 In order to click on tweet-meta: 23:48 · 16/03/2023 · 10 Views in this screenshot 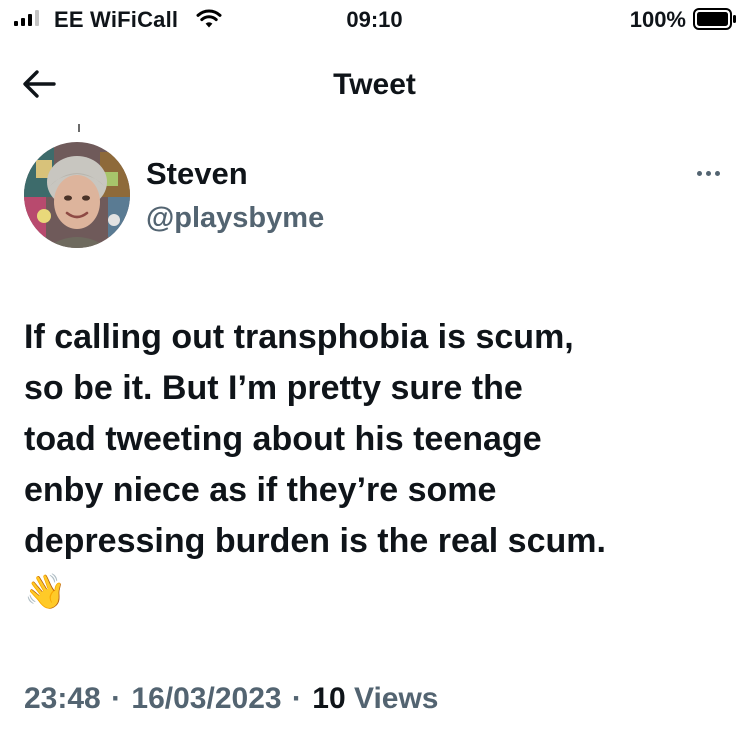, I will do `click(231, 699)`.